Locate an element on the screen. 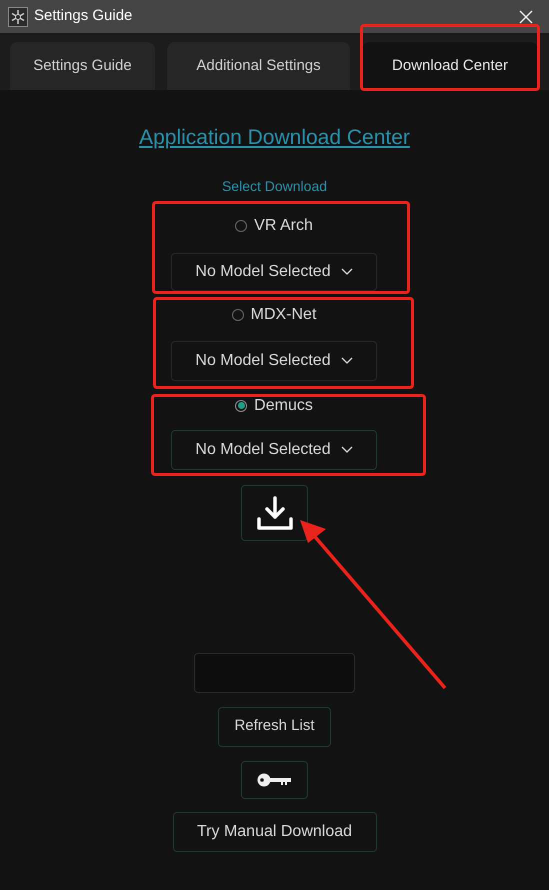 This screenshot has height=890, width=549. key-button is located at coordinates (274, 779).